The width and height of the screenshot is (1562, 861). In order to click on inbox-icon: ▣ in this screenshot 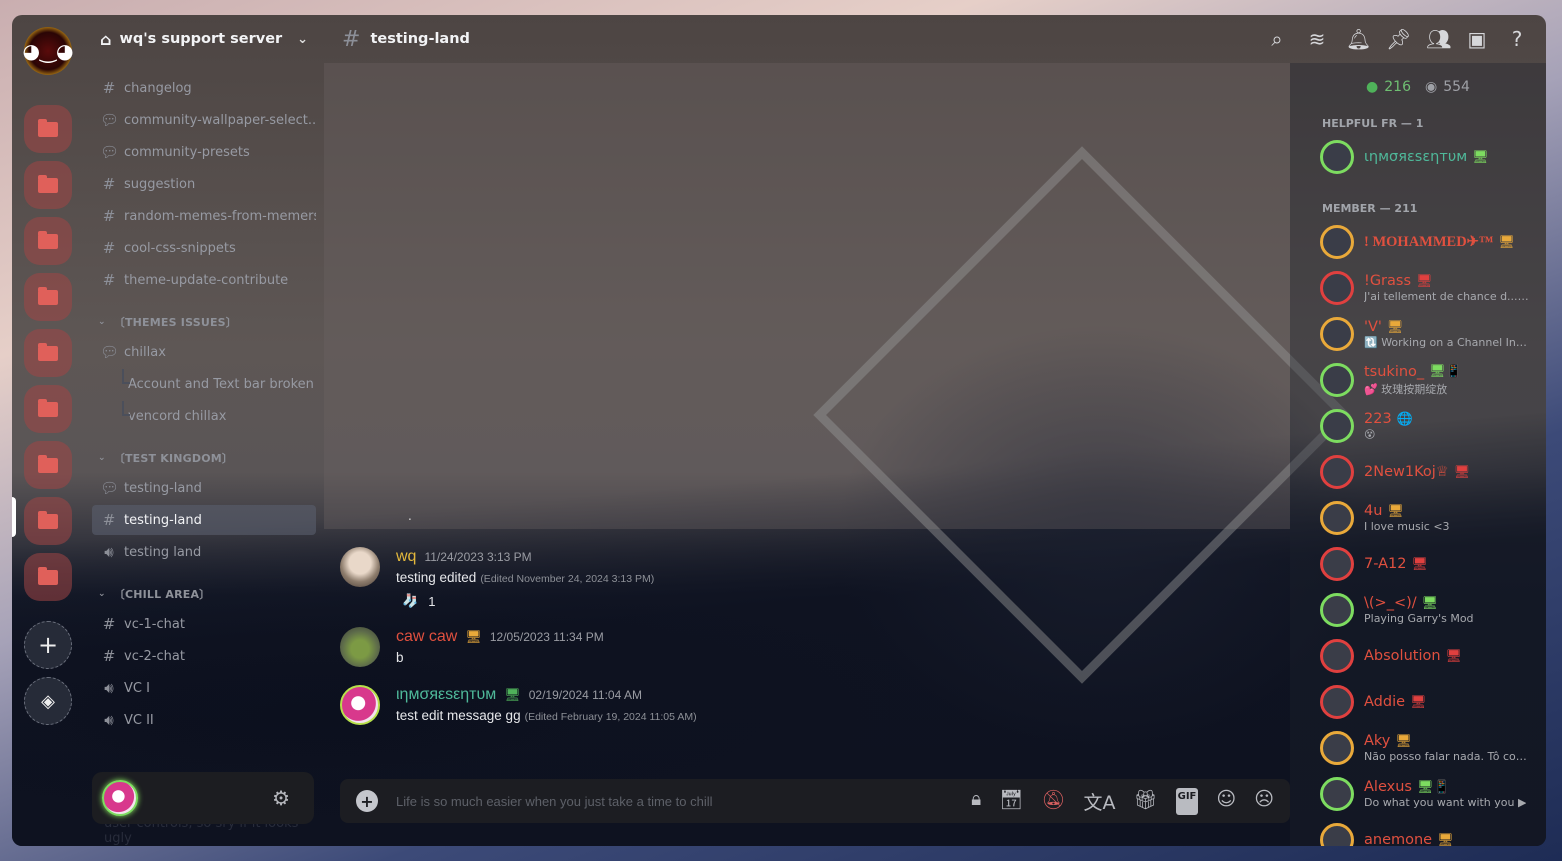, I will do `click(1477, 39)`.